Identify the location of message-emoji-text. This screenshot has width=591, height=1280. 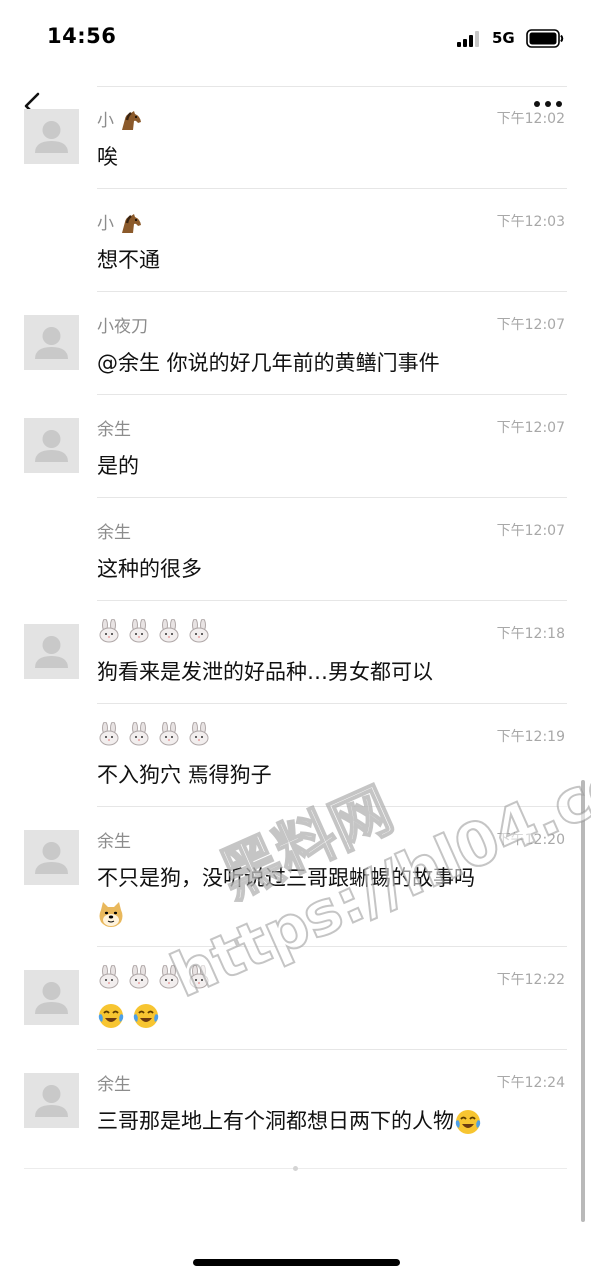
(128, 1016).